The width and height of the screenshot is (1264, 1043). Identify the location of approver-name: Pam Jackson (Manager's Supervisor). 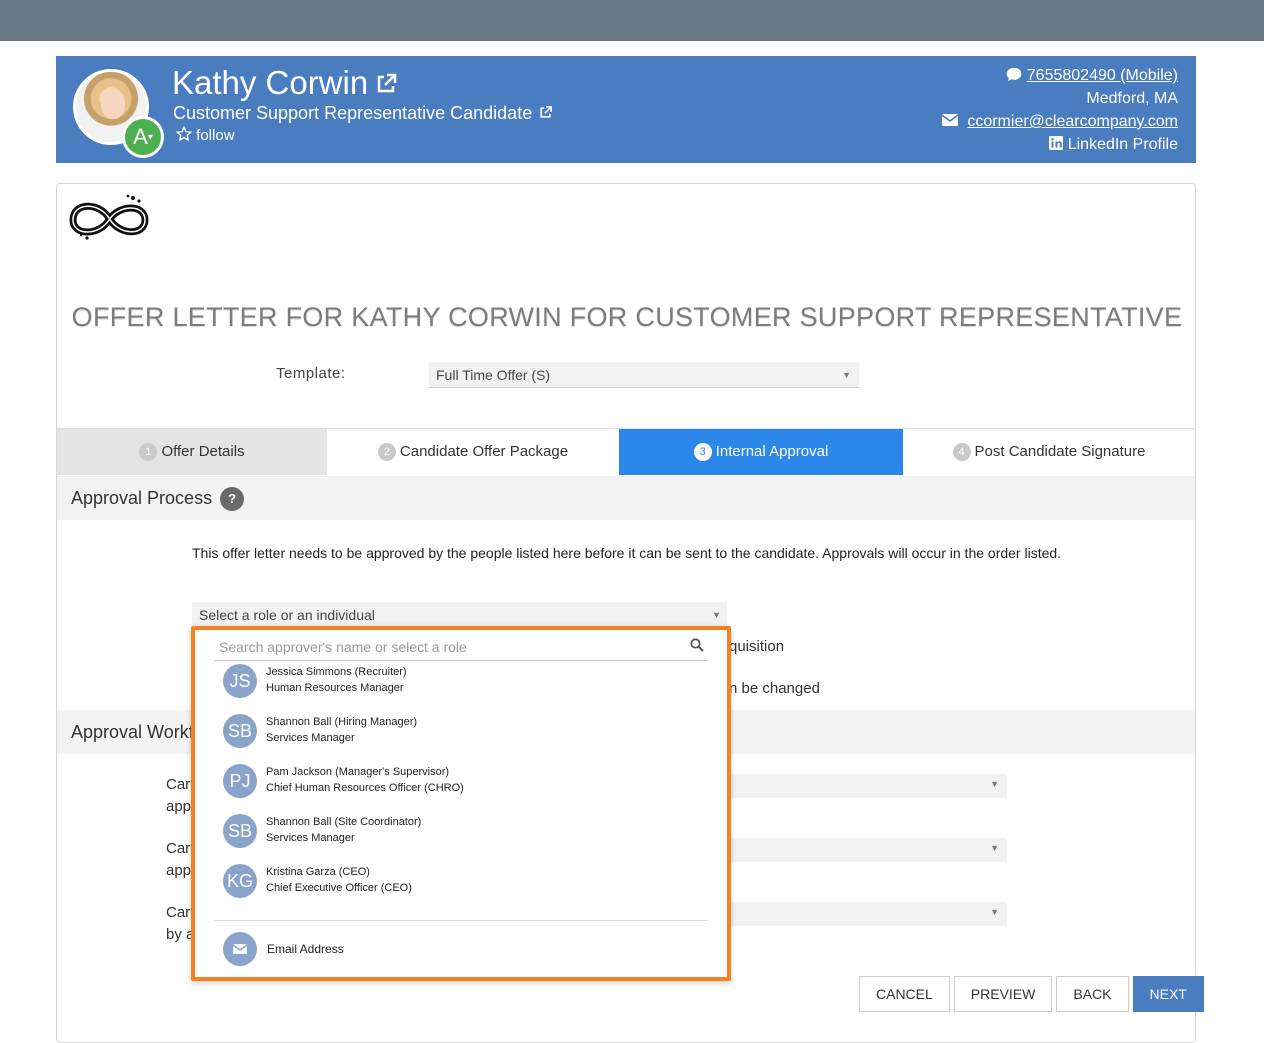
(358, 772).